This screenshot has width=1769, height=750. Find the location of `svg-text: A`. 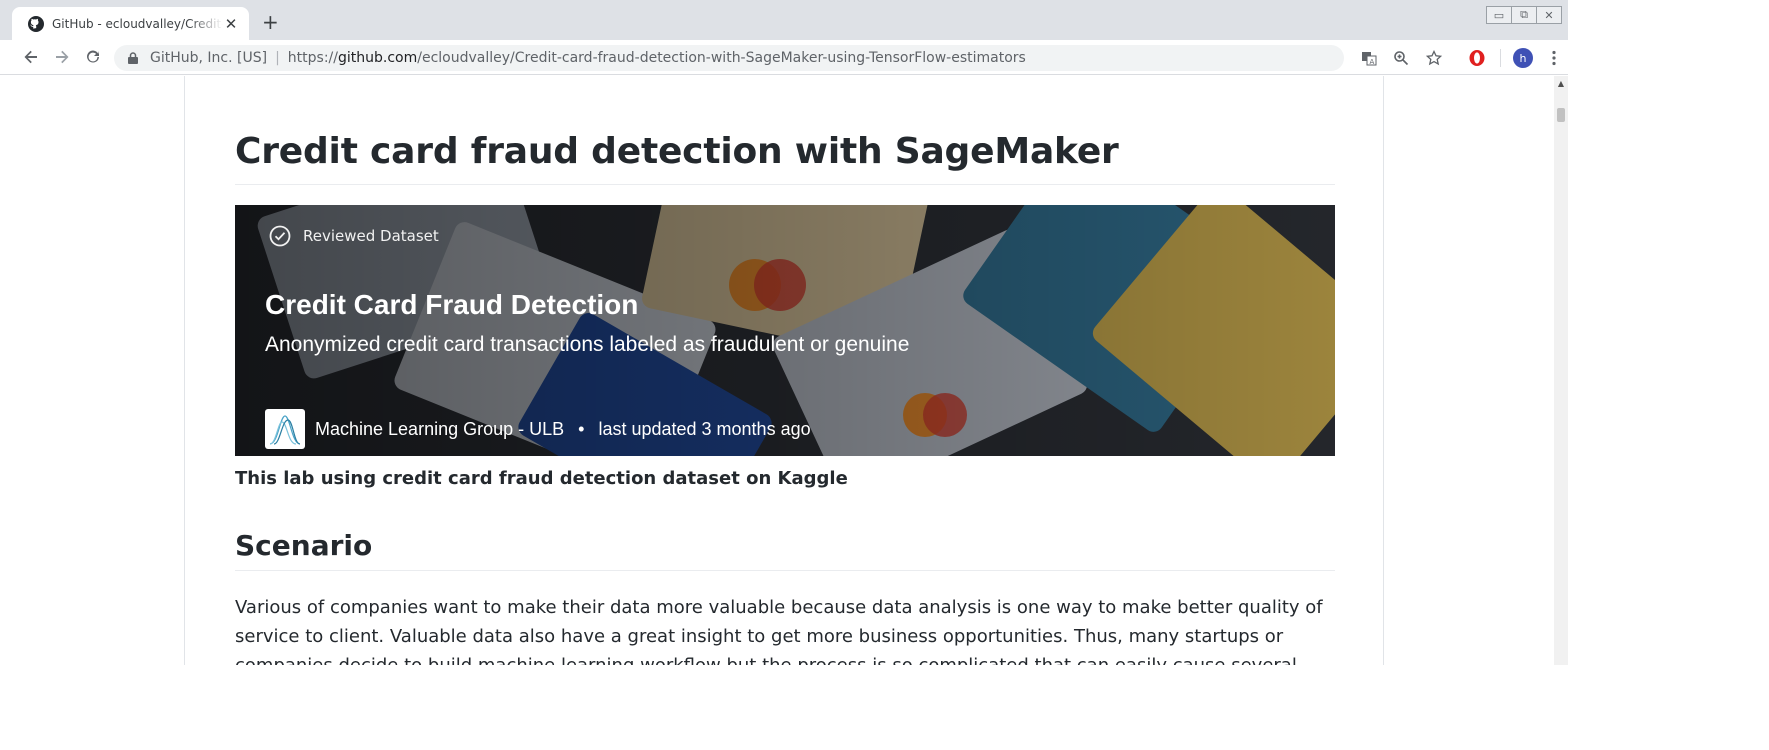

svg-text: A is located at coordinates (1372, 62).